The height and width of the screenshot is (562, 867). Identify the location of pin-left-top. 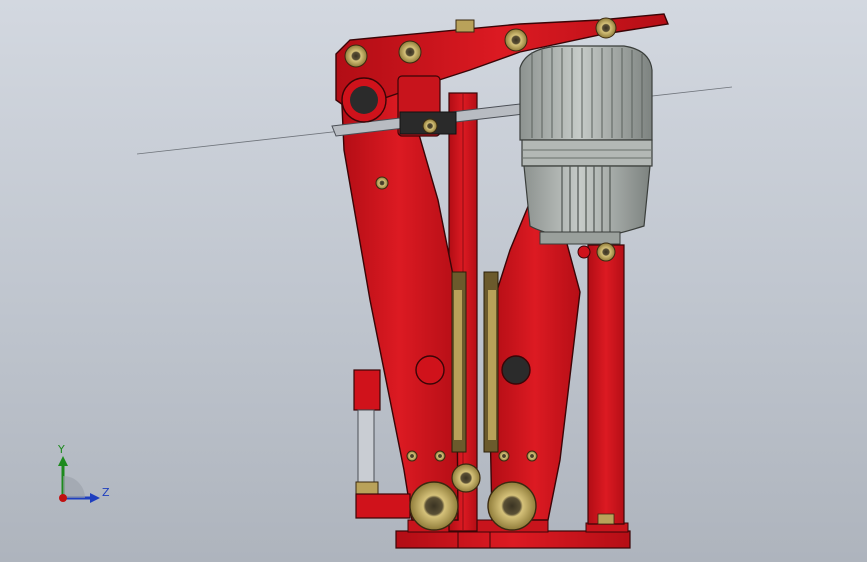
(356, 56).